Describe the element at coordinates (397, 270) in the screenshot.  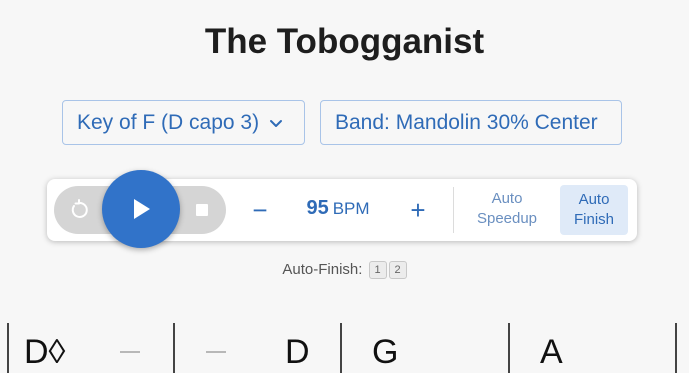
I see `auto-finish-option-2: 2` at that location.